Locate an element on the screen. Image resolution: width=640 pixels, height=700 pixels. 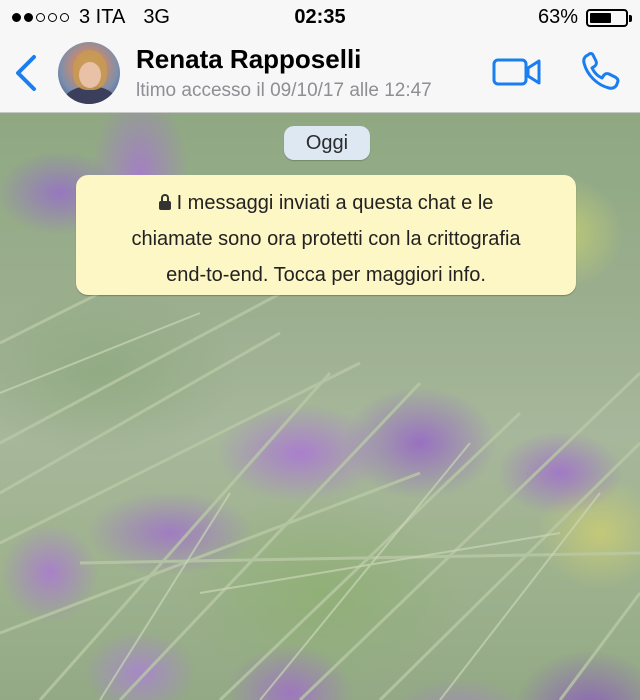
chevron-left-icon is located at coordinates (26, 73).